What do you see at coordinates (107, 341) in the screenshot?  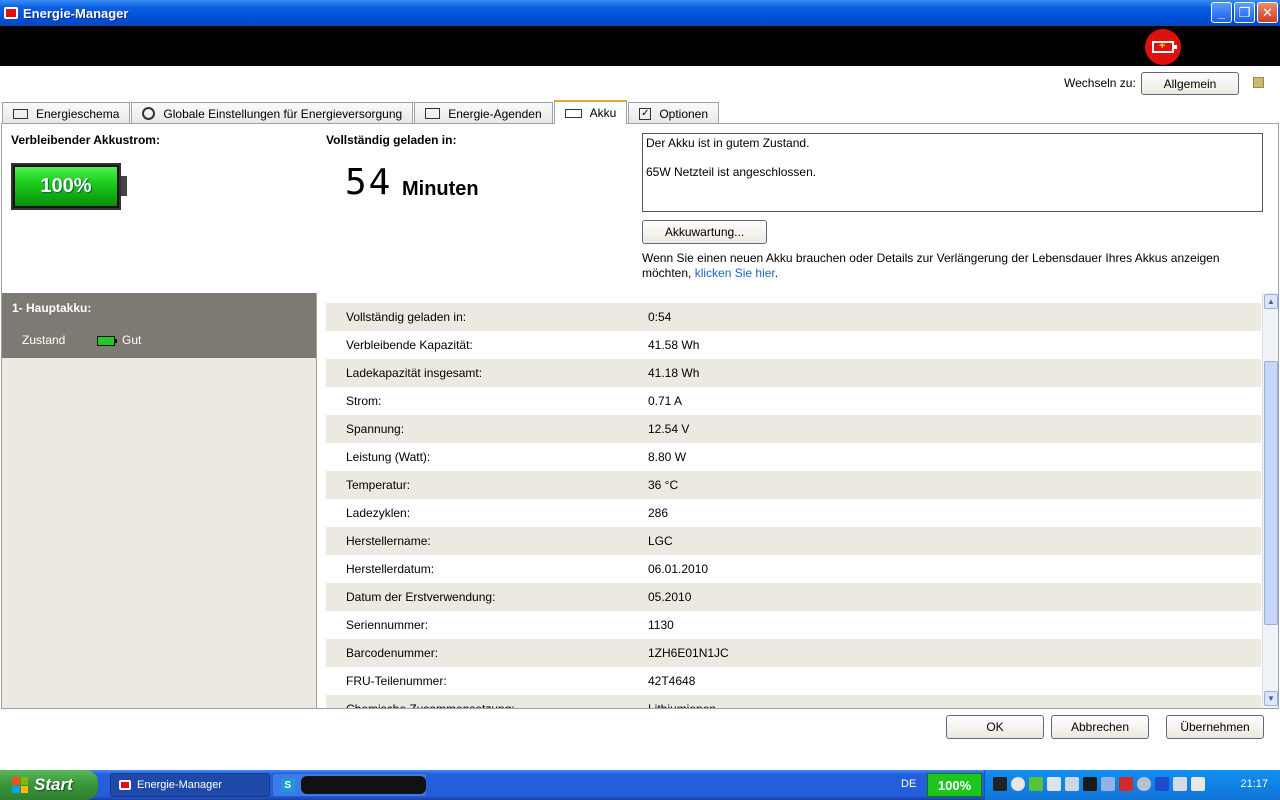 I see `battery-health-icon` at bounding box center [107, 341].